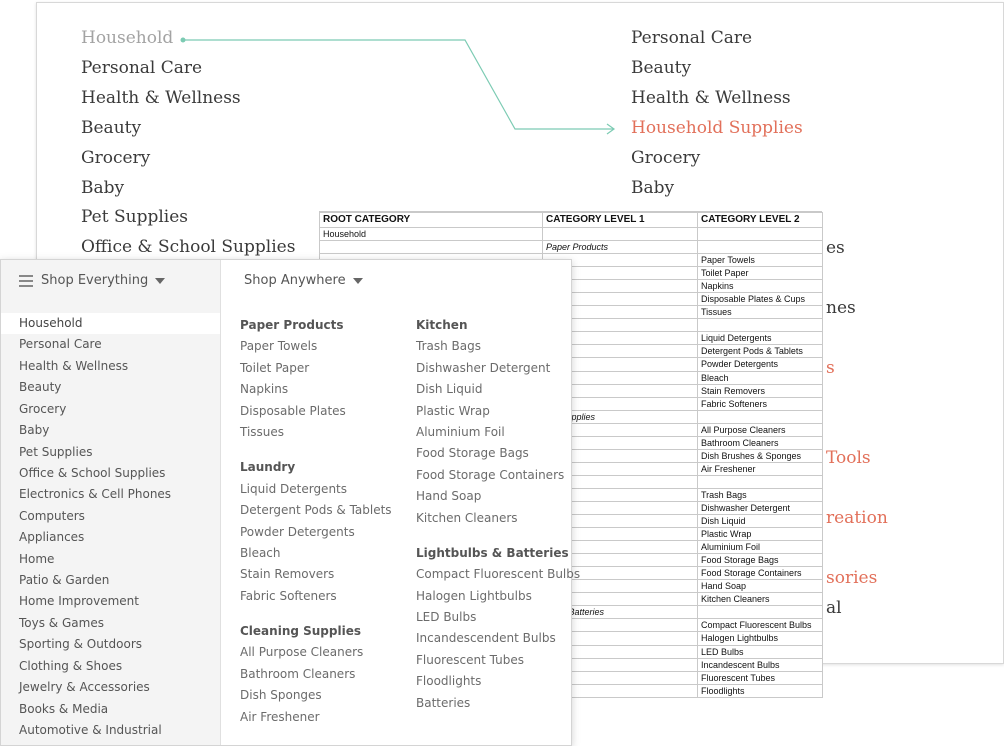 This screenshot has width=1004, height=746. I want to click on subcategory-link-led-bulbs: LED Bulbs, so click(498, 617).